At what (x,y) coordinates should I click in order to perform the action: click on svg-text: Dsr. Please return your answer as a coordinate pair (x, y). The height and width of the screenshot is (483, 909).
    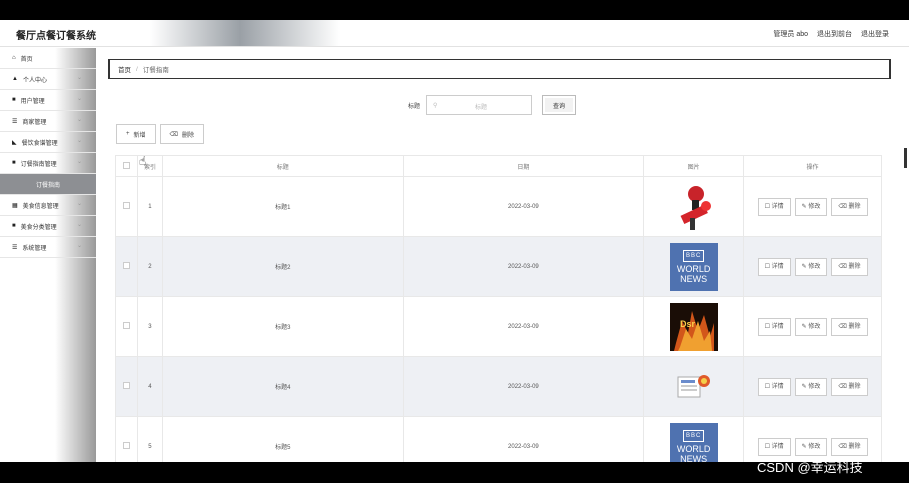
    Looking at the image, I should click on (688, 324).